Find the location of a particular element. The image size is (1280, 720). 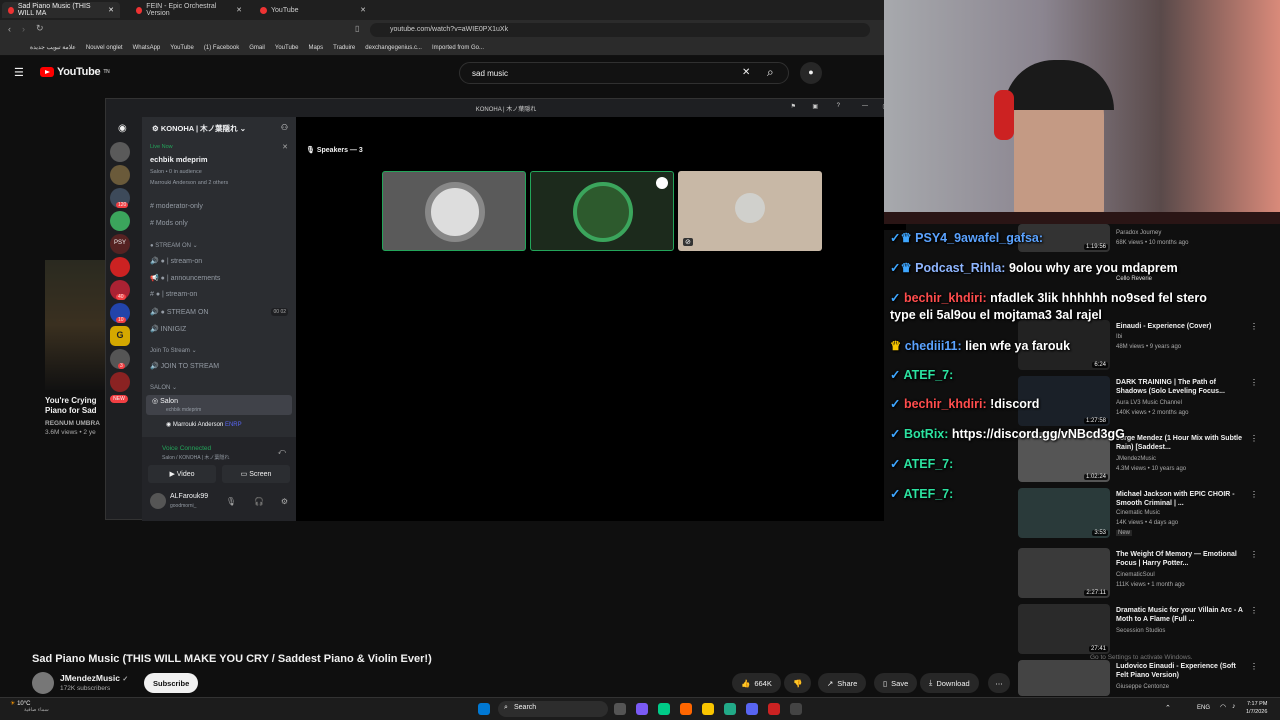

like-button: 👍 664K is located at coordinates (756, 683).